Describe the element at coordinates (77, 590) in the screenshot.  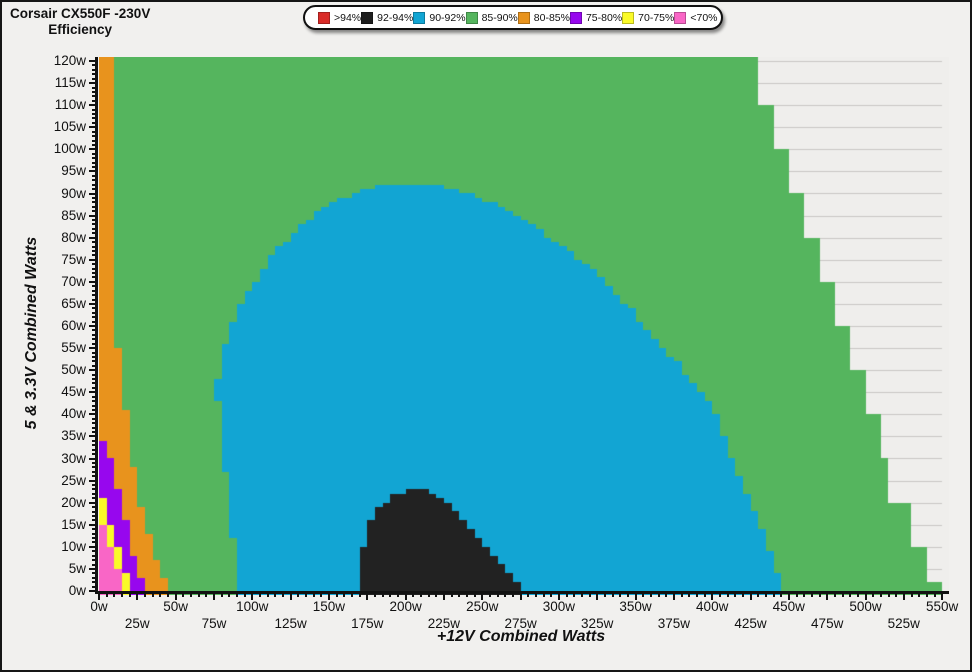
I see `y-axis-tick-label: 0w` at that location.